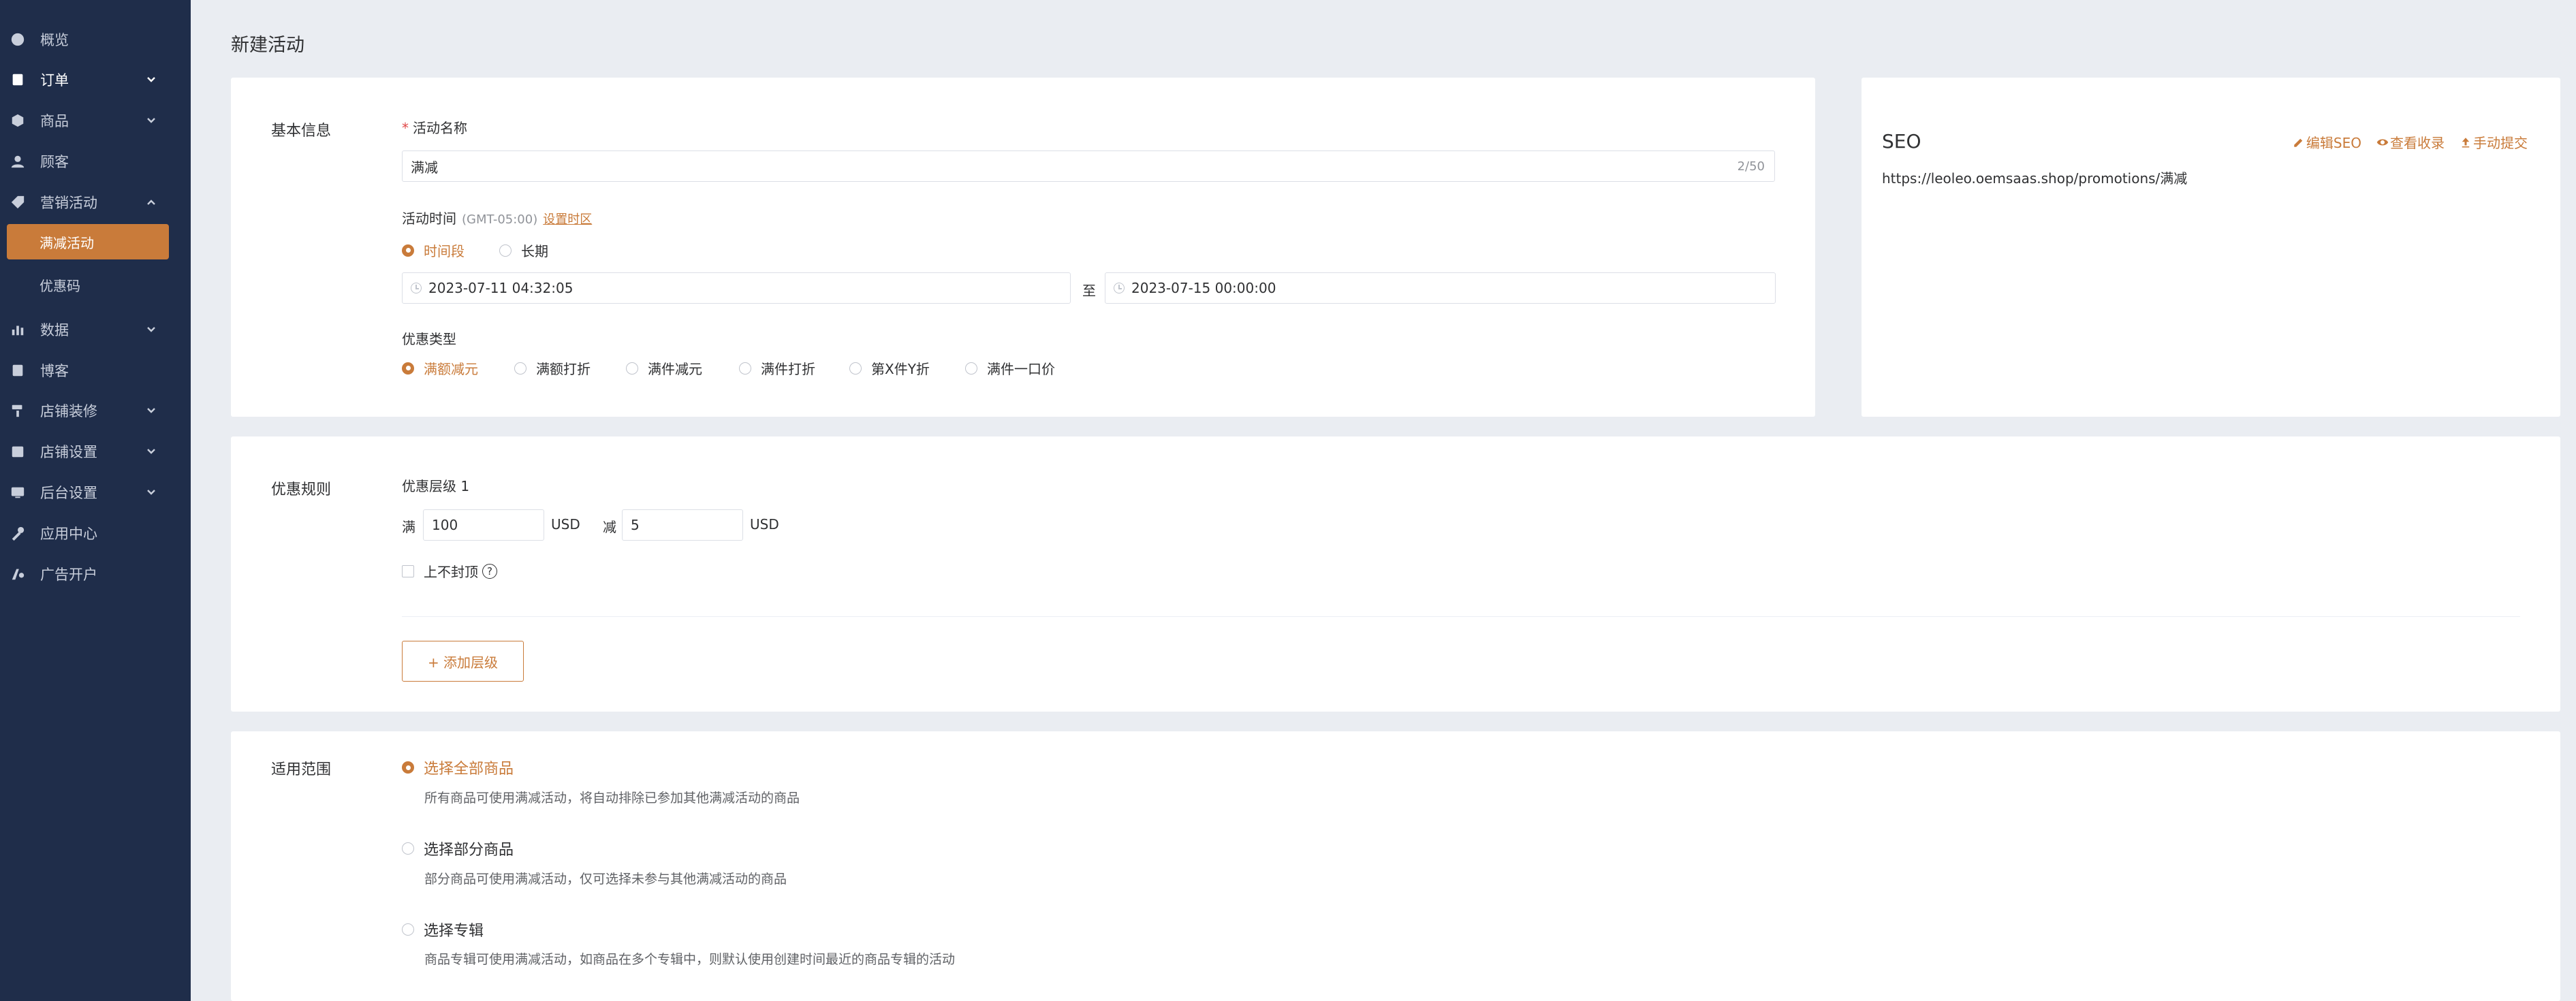  What do you see at coordinates (95, 80) in the screenshot?
I see `sidebar-item-orders: 订单` at bounding box center [95, 80].